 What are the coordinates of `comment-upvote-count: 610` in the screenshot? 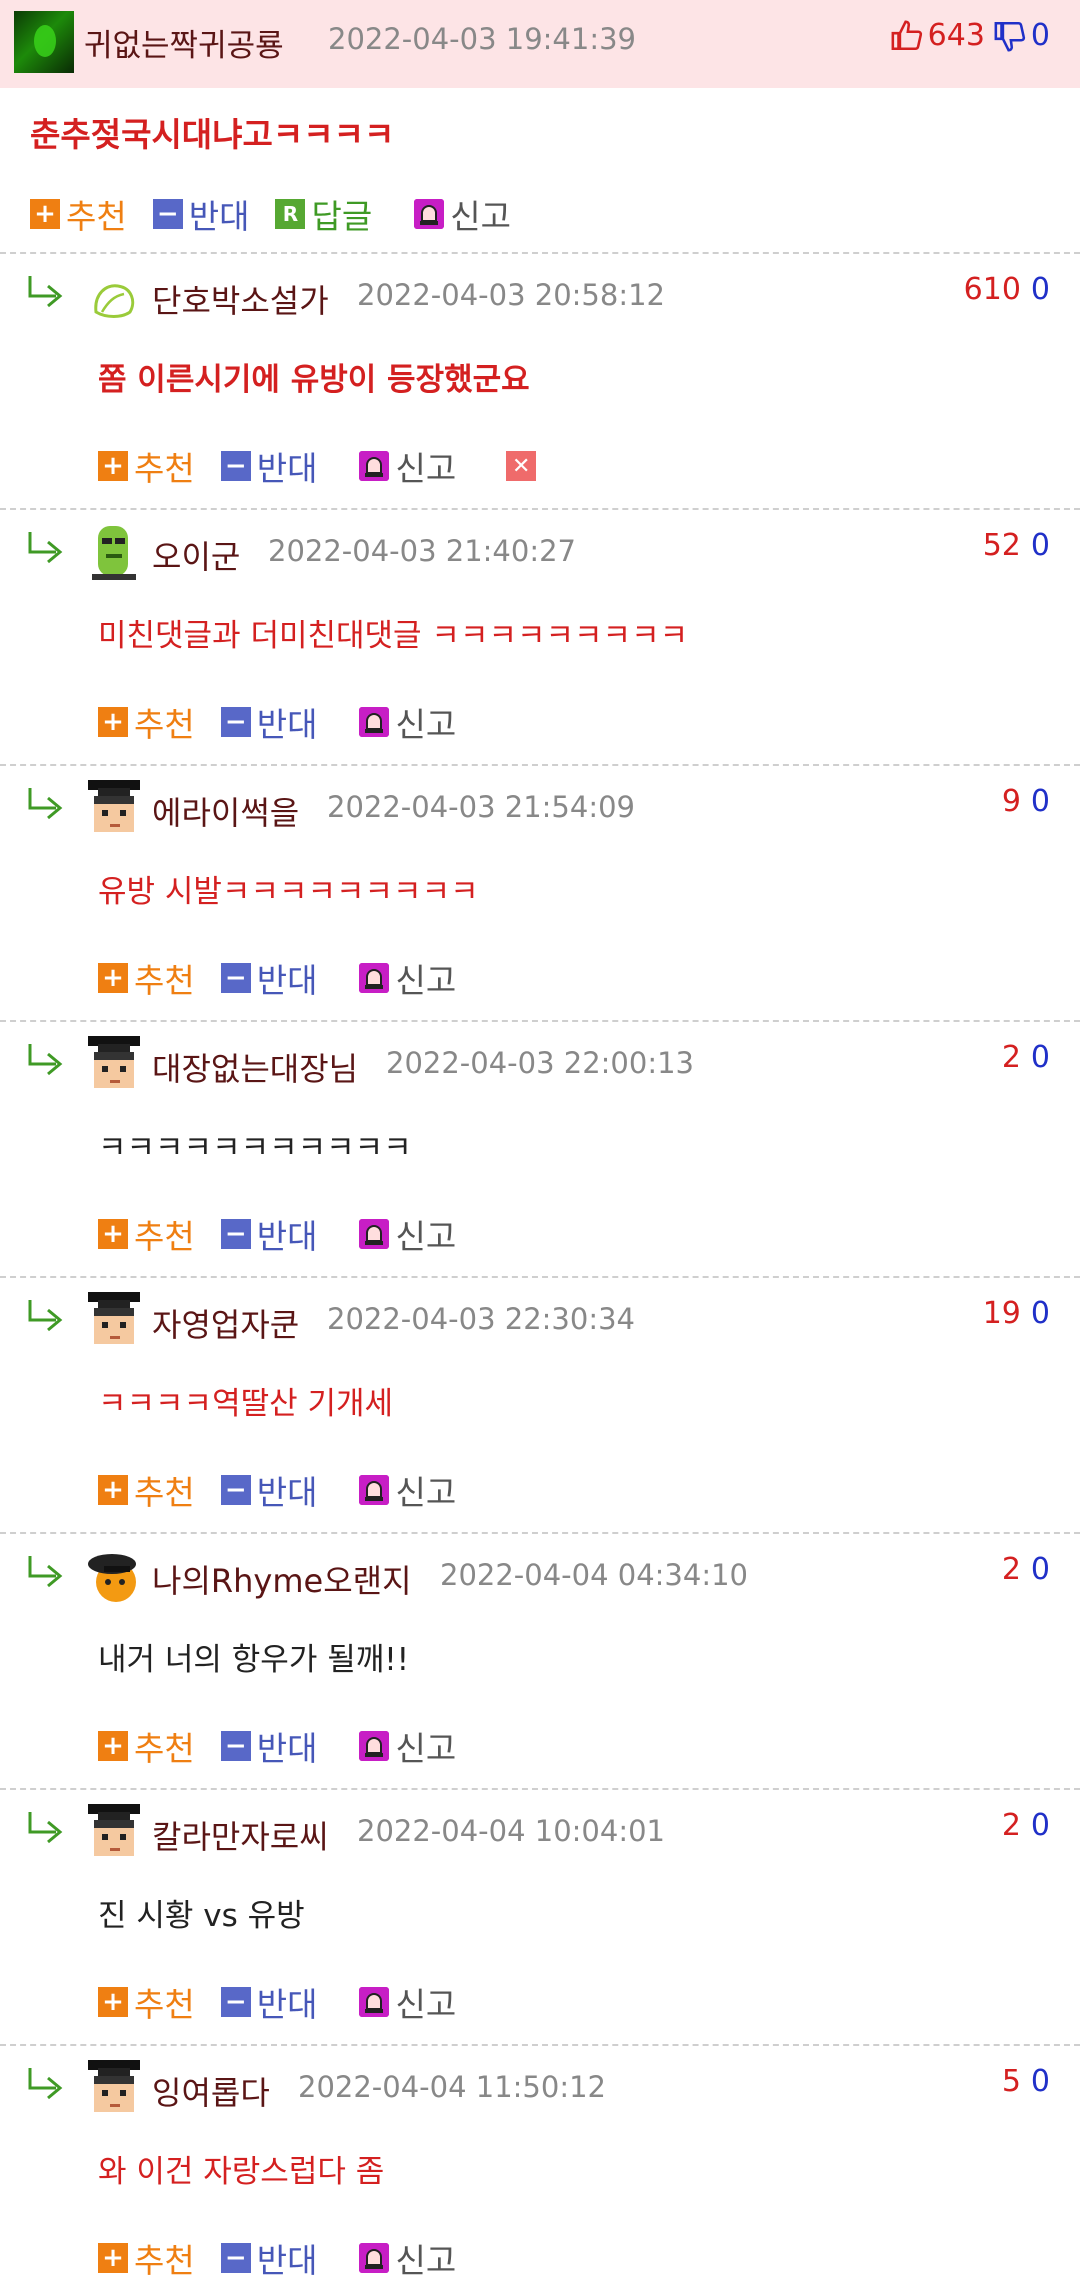 It's located at (992, 289).